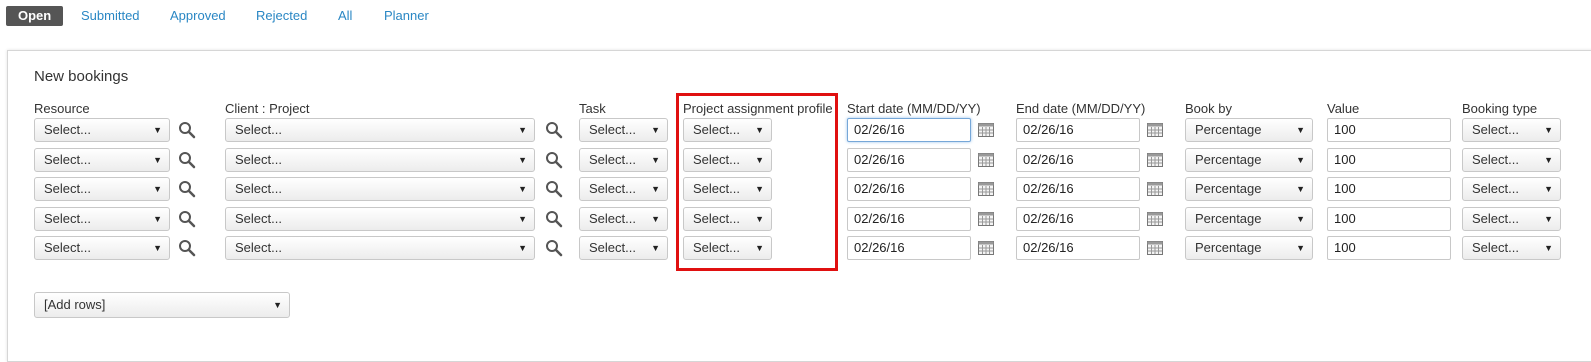  What do you see at coordinates (35, 16) in the screenshot?
I see `tab-open: Open` at bounding box center [35, 16].